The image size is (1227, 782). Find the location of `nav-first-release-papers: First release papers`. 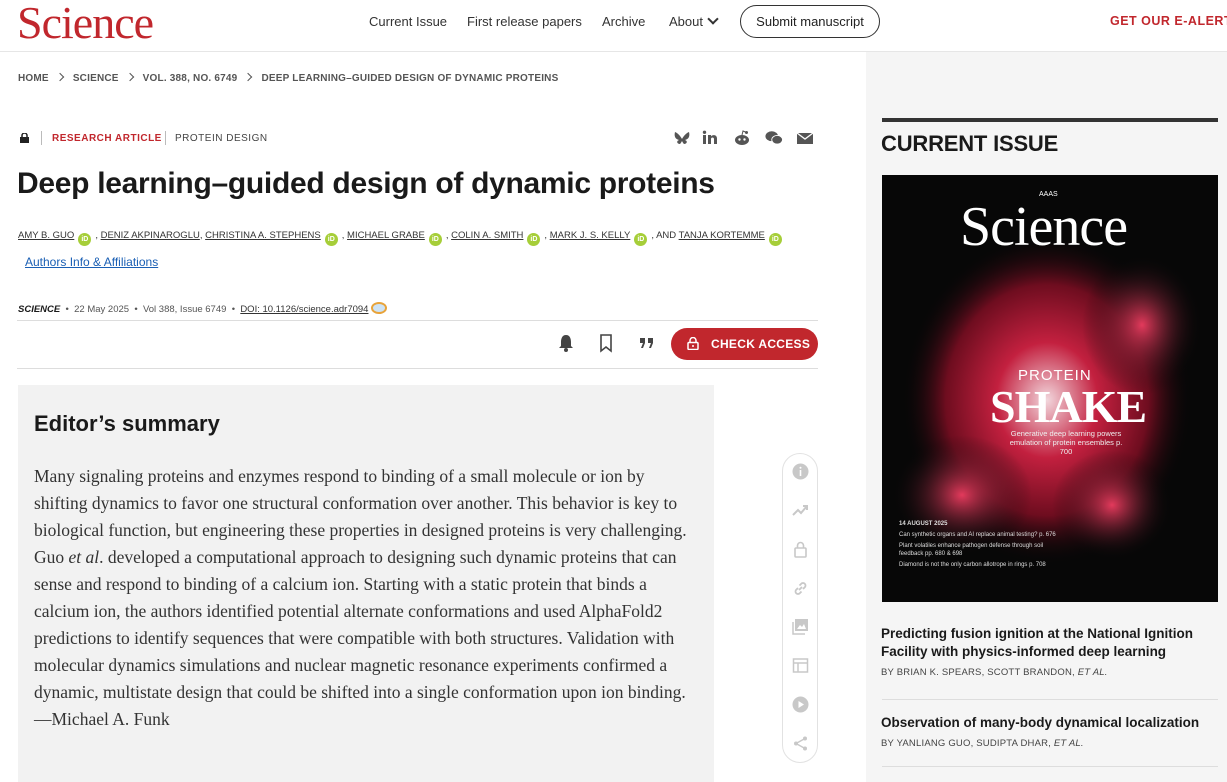

nav-first-release-papers: First release papers is located at coordinates (524, 21).